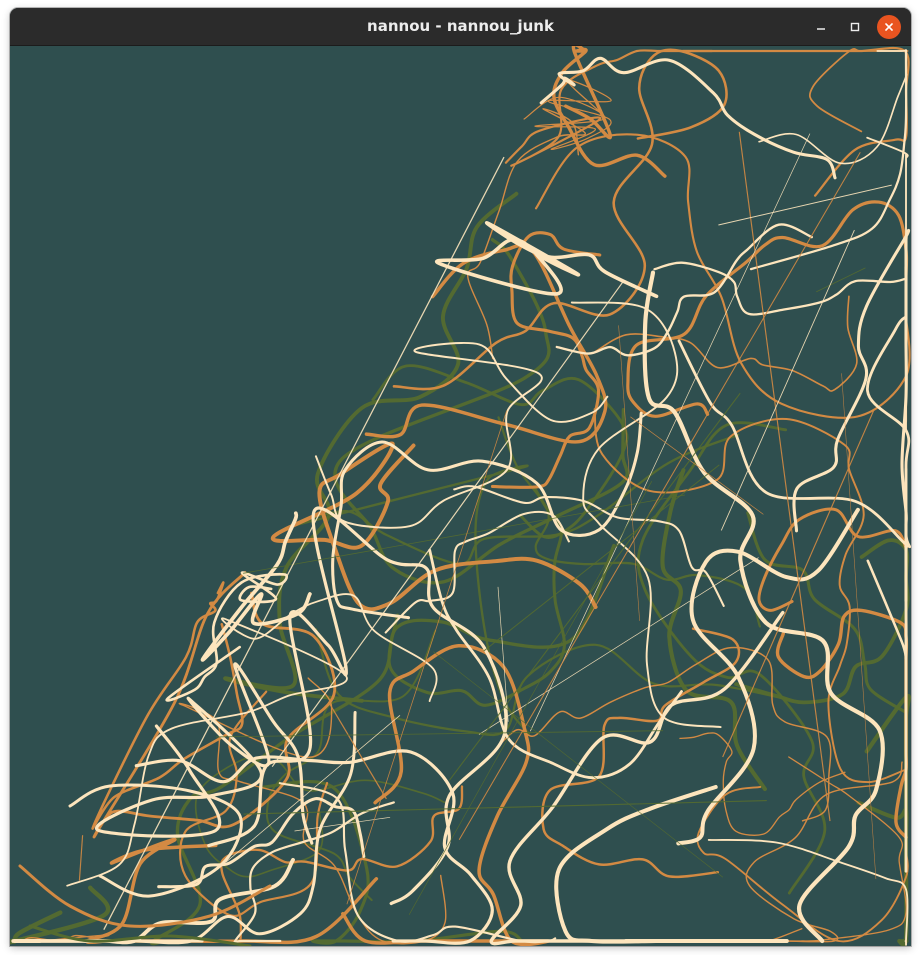 Image resolution: width=920 pixels, height=955 pixels. I want to click on close-icon, so click(889, 26).